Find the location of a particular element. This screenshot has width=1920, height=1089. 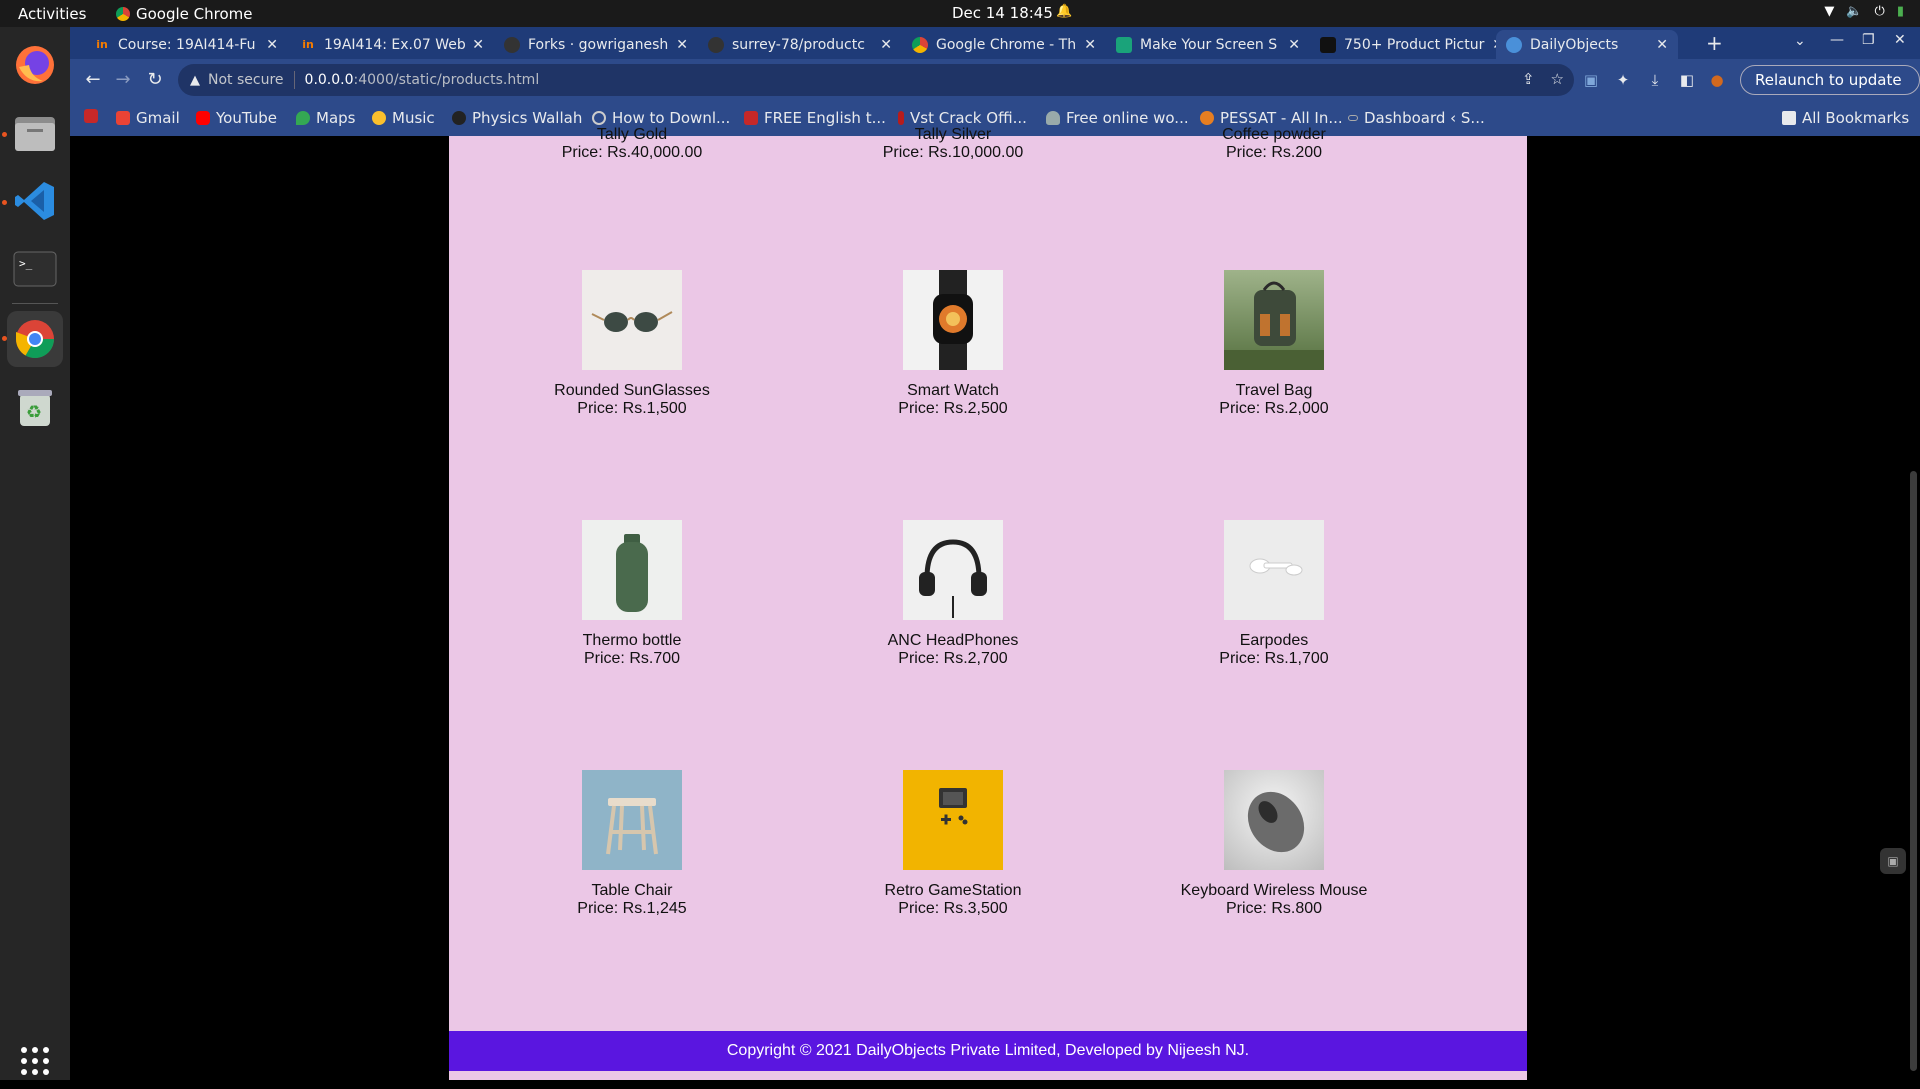

product-card: Table Chair Price: Rs.1,245 is located at coordinates (632, 844).